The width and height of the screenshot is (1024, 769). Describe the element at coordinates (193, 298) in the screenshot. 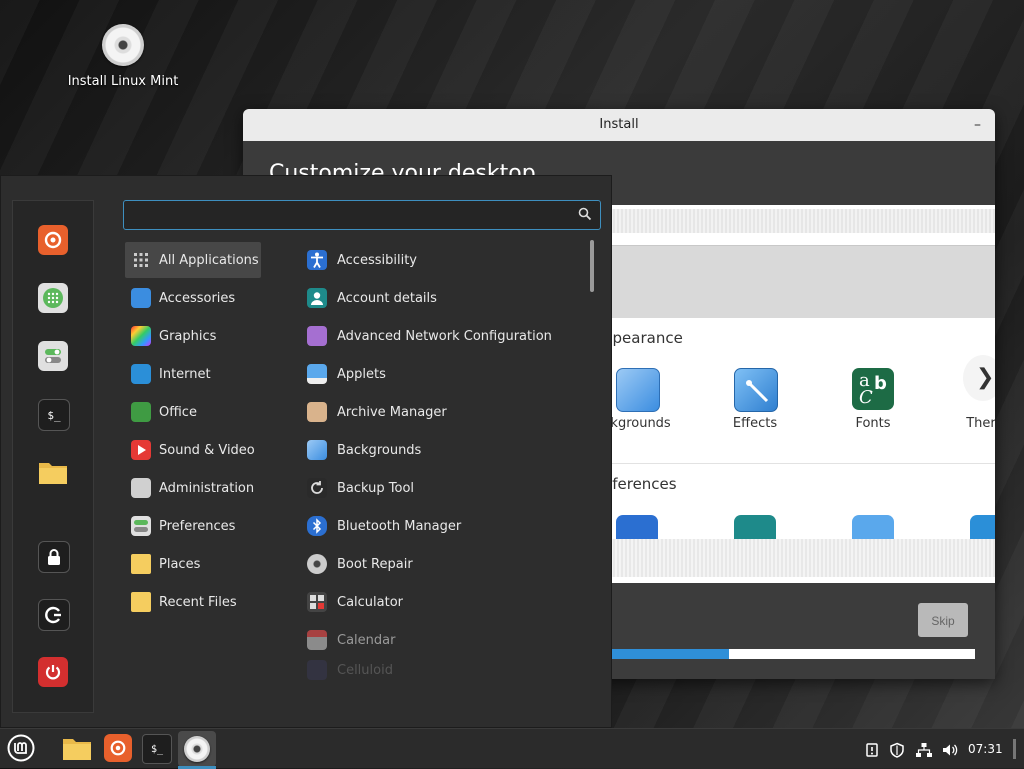

I see `category-accessories: Accessories` at that location.